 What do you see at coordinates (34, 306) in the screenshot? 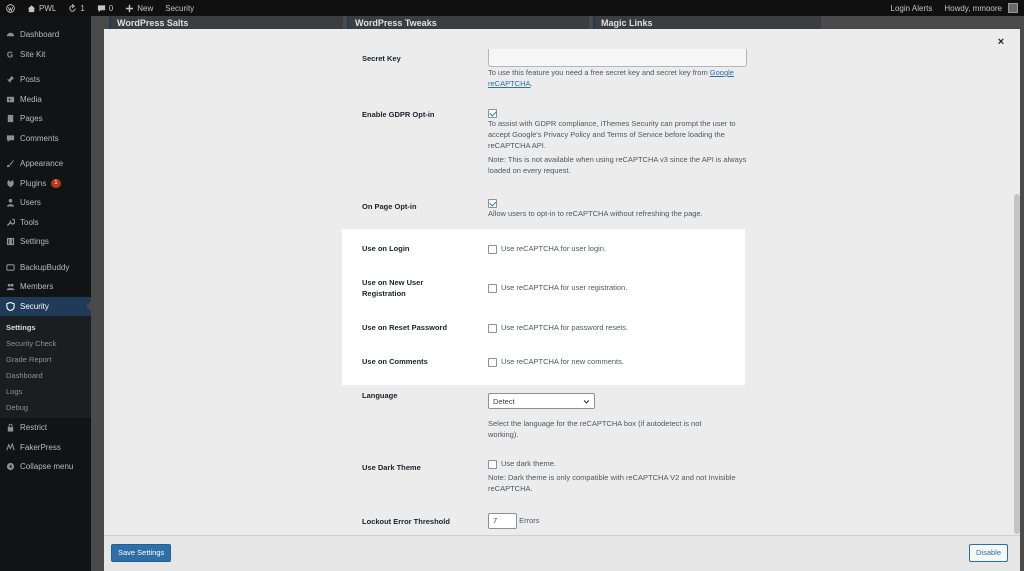
I see `sidebar-item-label: Security` at bounding box center [34, 306].